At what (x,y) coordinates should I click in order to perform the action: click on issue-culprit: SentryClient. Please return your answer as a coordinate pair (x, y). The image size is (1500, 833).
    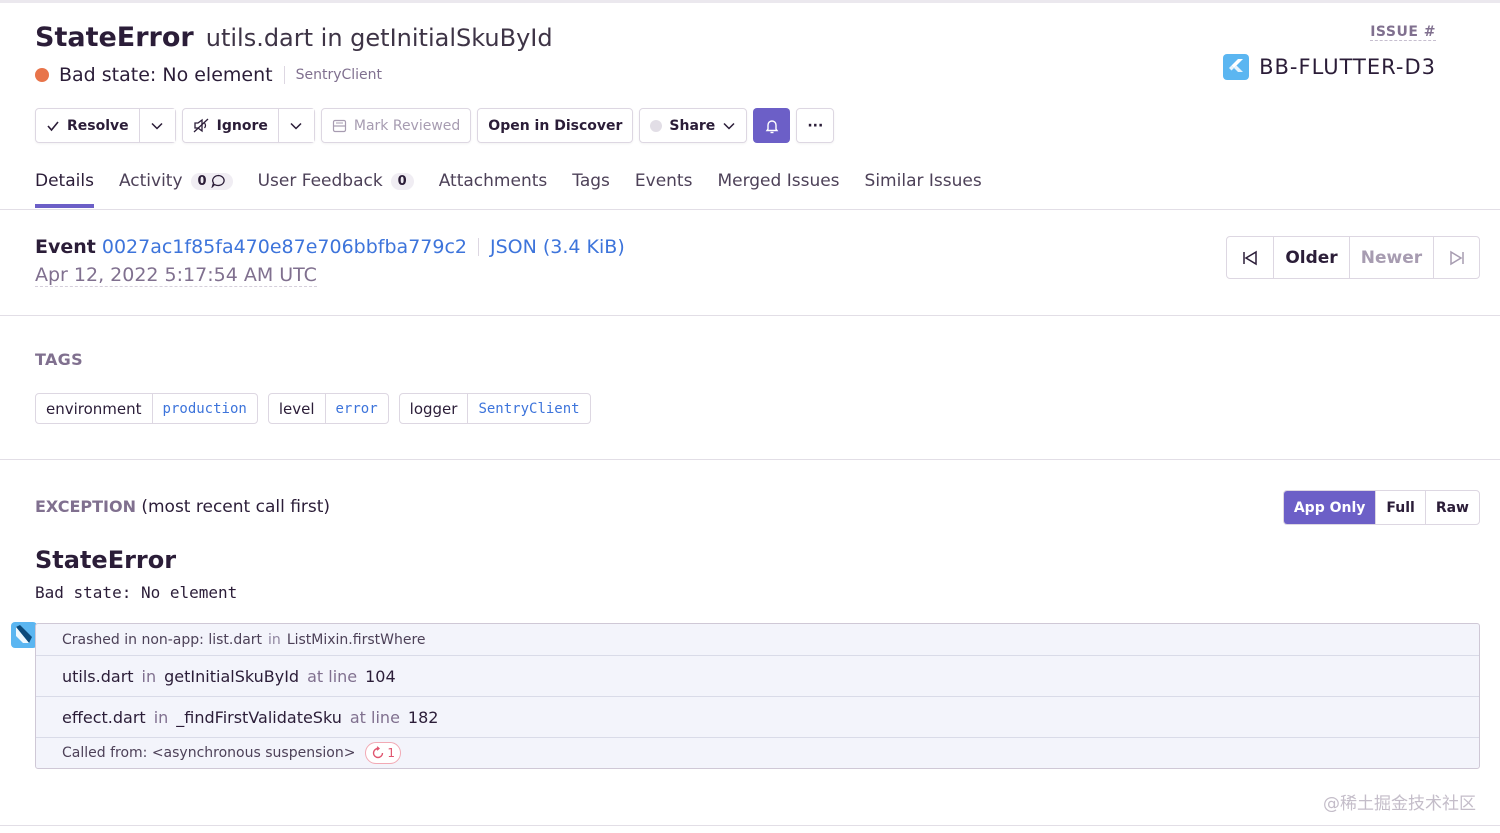
    Looking at the image, I should click on (339, 75).